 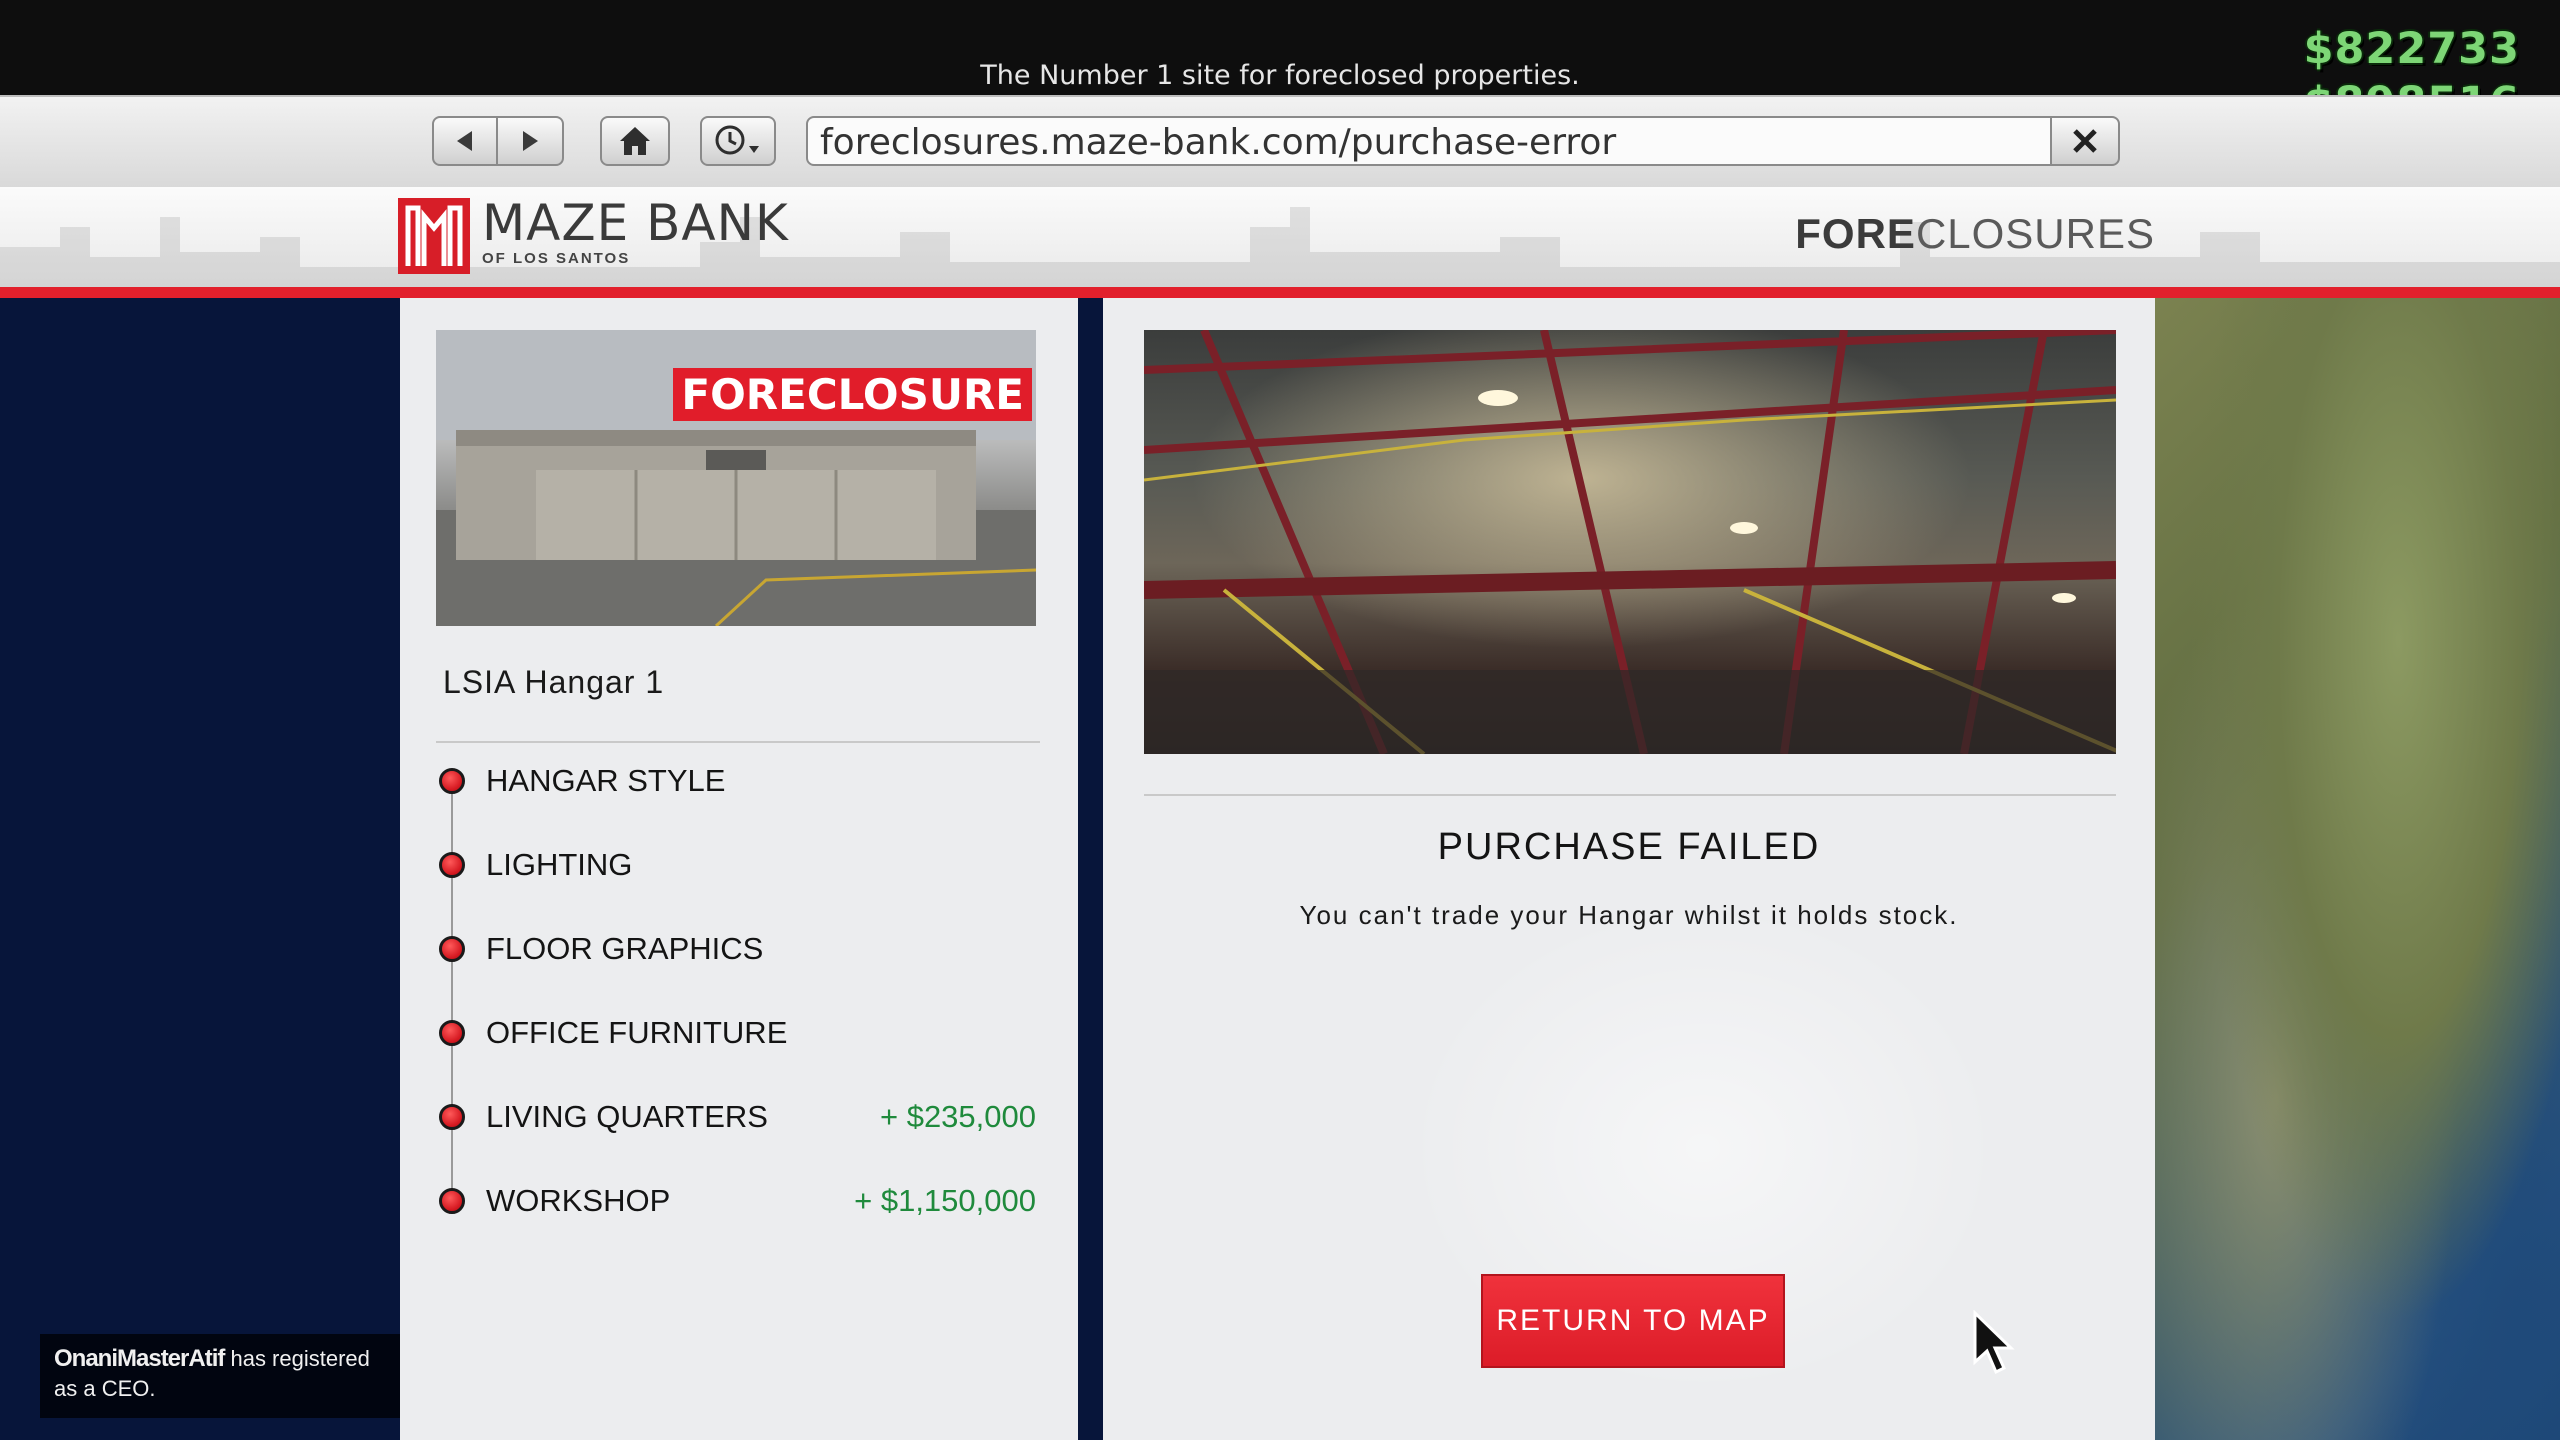 I want to click on section-title-bold: FORE, so click(x=1855, y=233).